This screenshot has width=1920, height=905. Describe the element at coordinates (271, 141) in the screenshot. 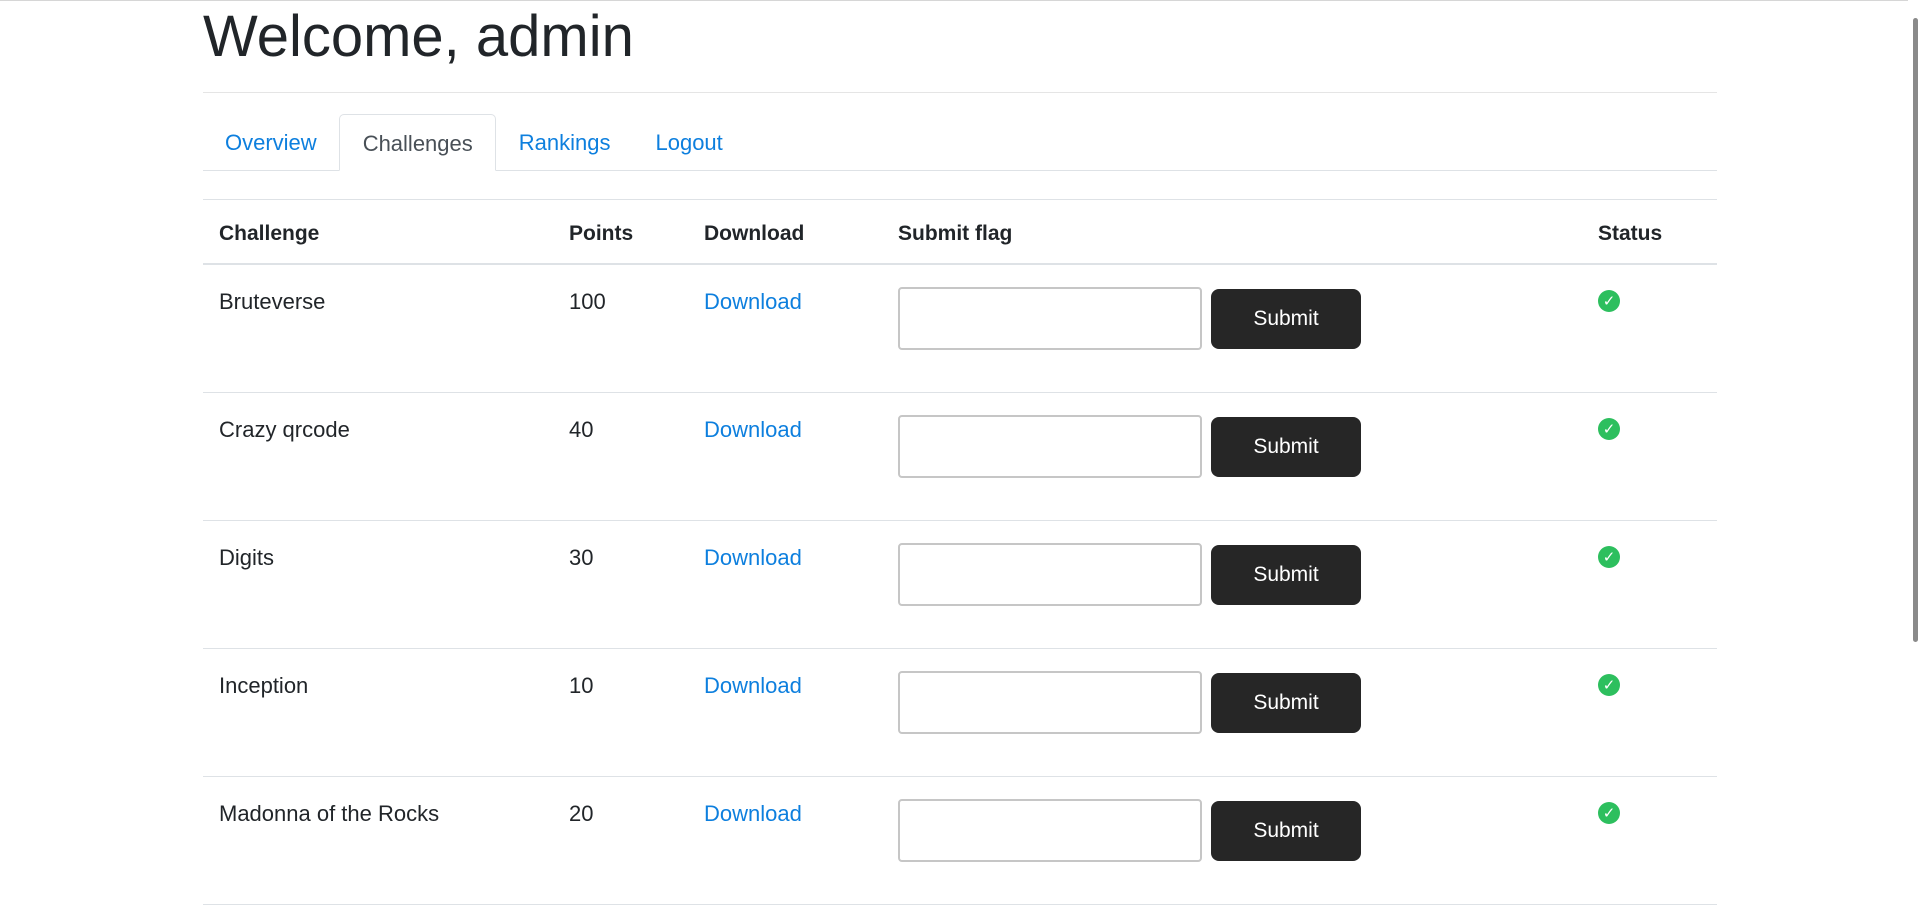

I see `tab-overview: Overview` at that location.